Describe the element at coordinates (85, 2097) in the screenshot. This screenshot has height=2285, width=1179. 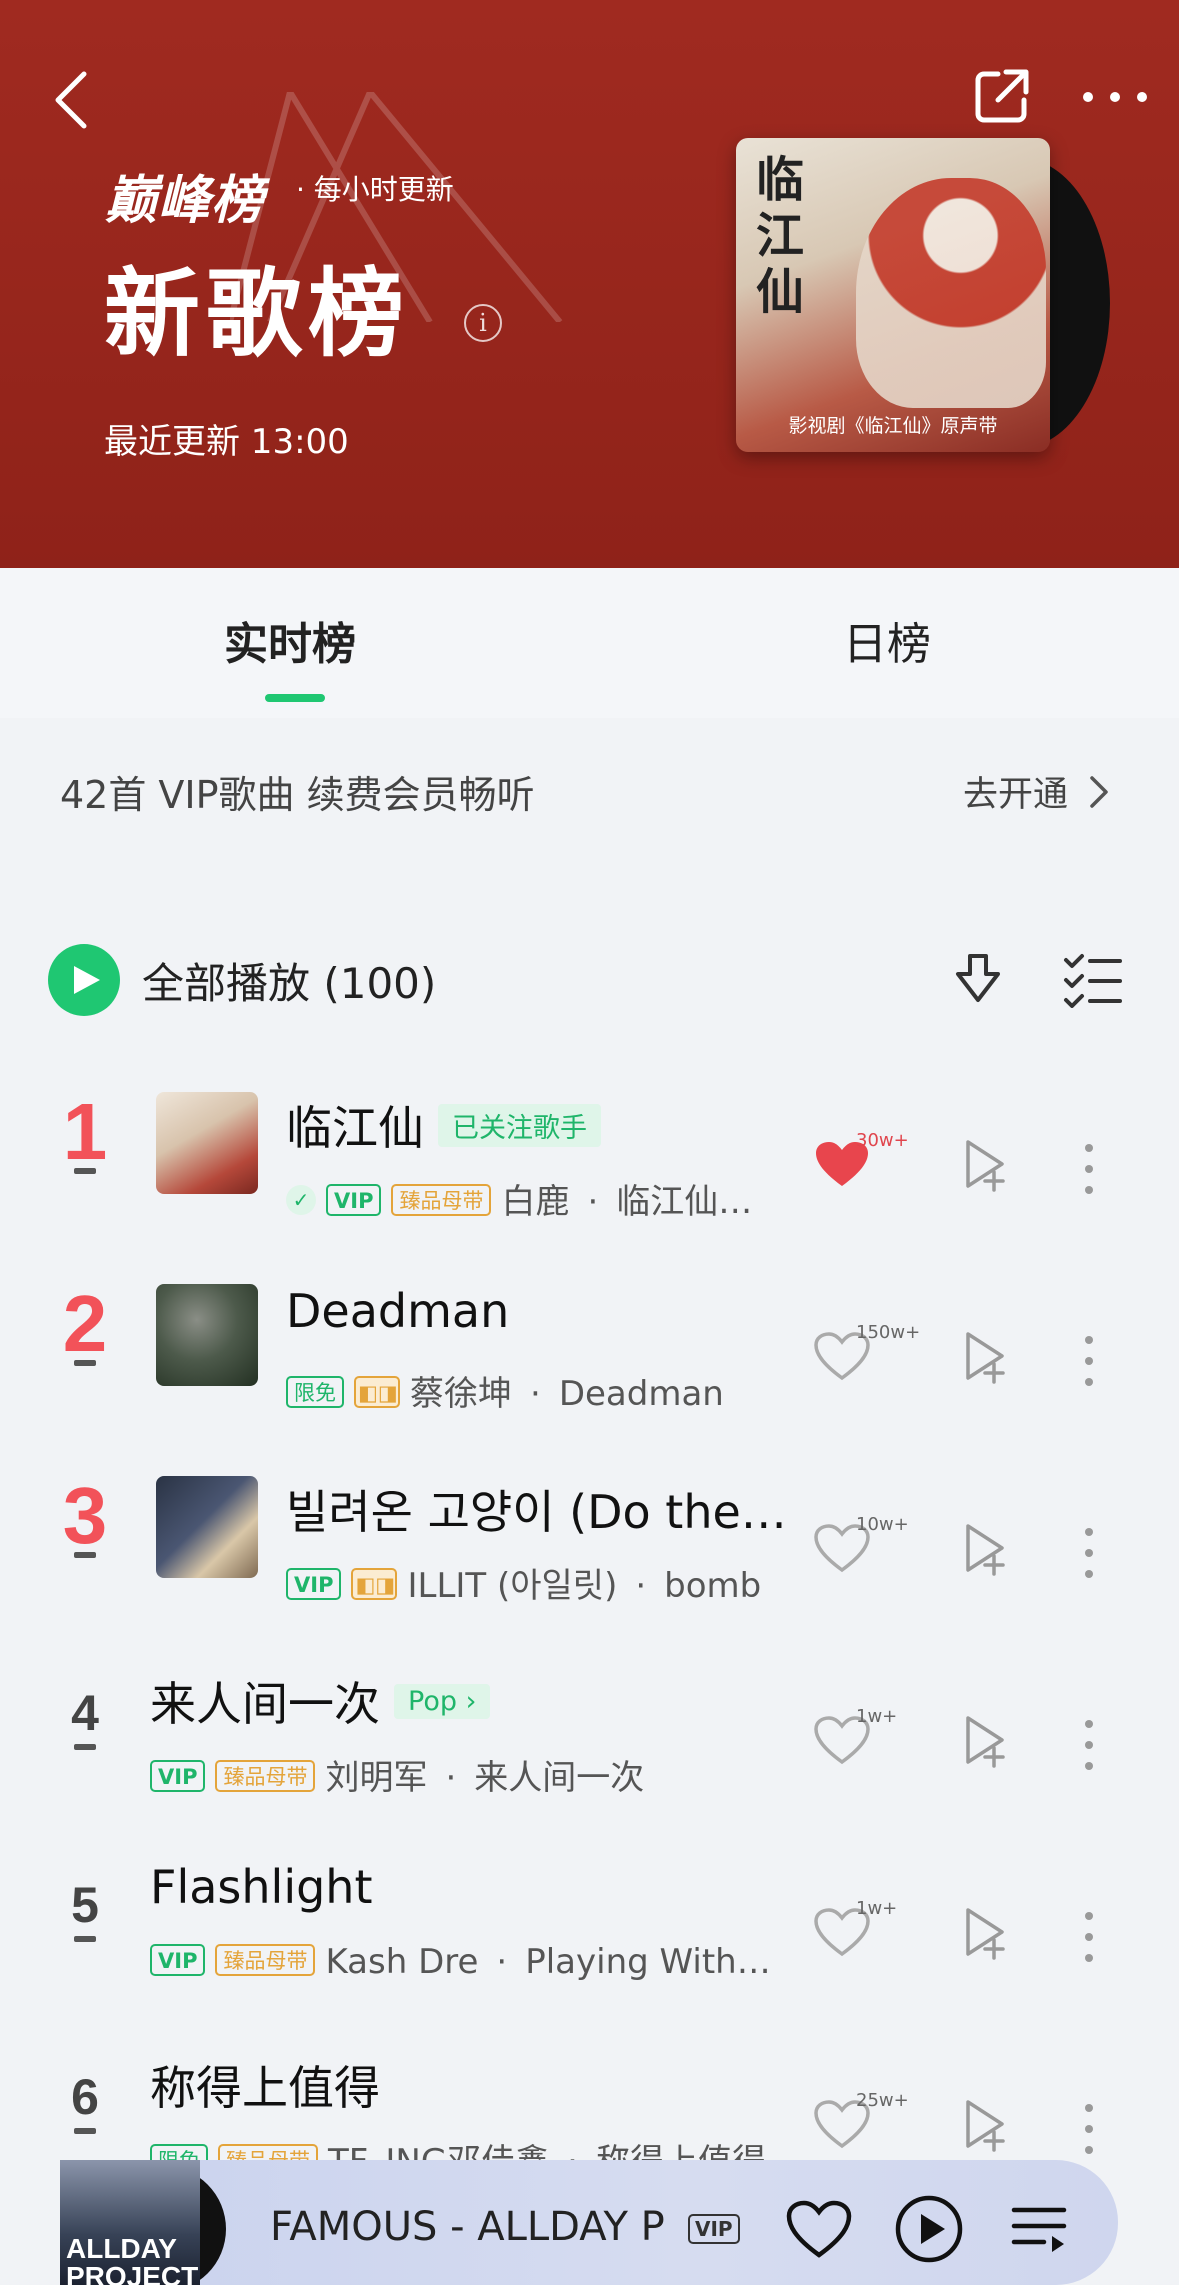
I see `rank-number: 6` at that location.